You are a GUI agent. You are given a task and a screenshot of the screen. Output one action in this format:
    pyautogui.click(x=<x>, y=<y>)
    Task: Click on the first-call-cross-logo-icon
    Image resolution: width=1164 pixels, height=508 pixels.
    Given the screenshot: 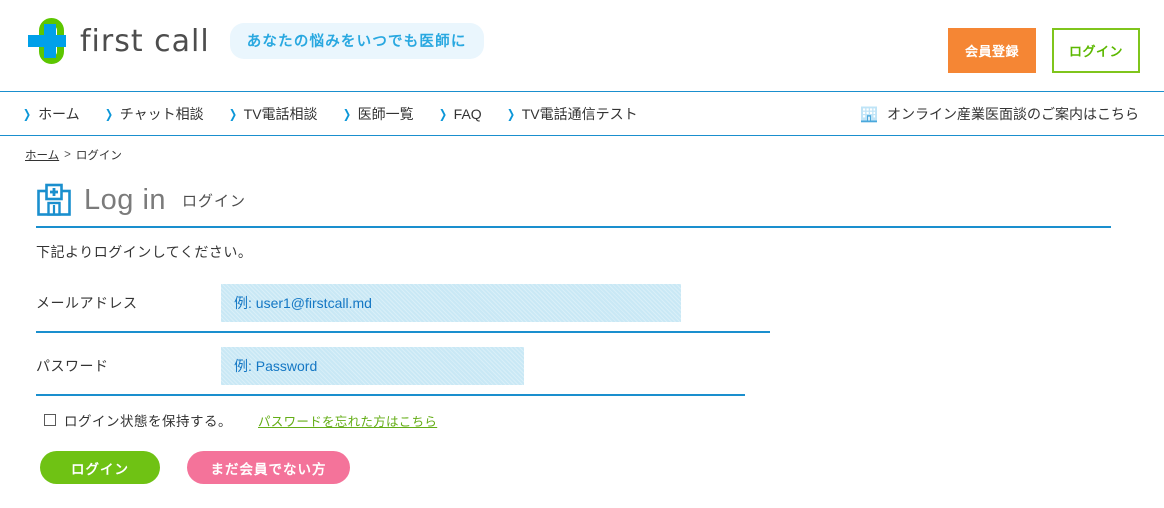 What is the action you would take?
    pyautogui.click(x=47, y=41)
    